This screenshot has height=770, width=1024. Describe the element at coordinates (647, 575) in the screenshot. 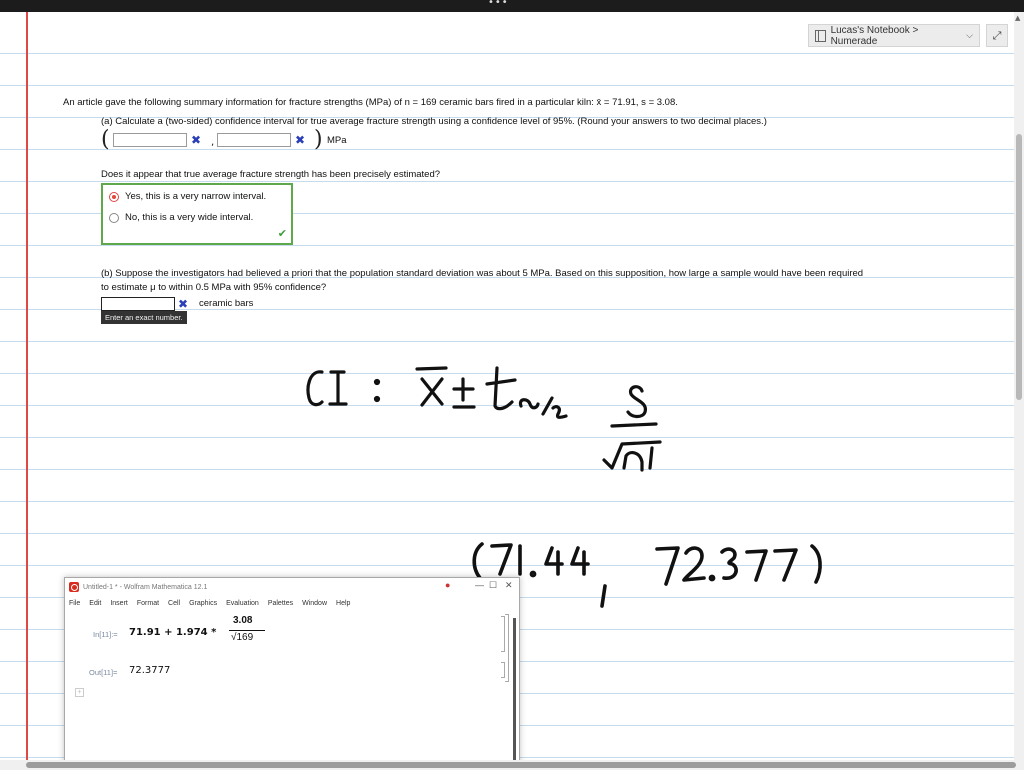

I see `handwritten-interval` at that location.